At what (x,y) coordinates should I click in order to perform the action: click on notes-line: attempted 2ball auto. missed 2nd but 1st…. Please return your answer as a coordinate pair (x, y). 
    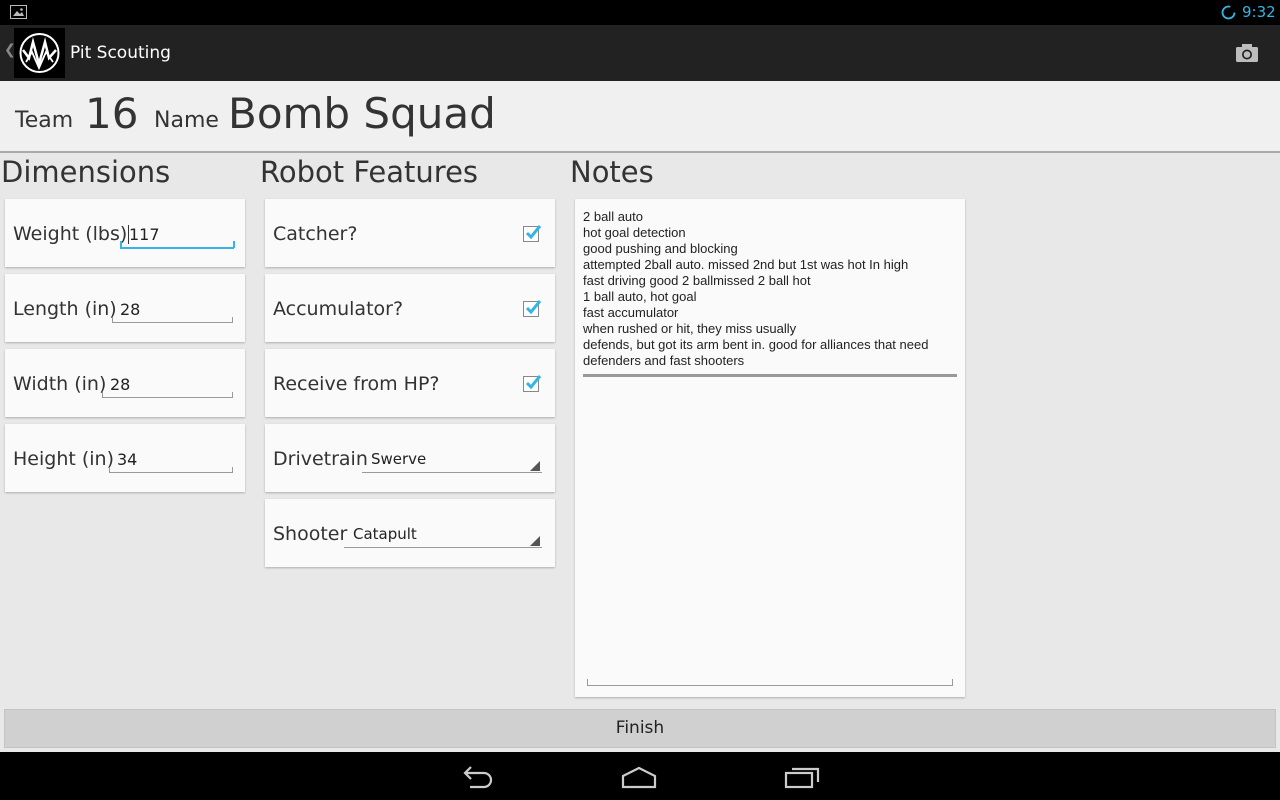
    Looking at the image, I should click on (746, 264).